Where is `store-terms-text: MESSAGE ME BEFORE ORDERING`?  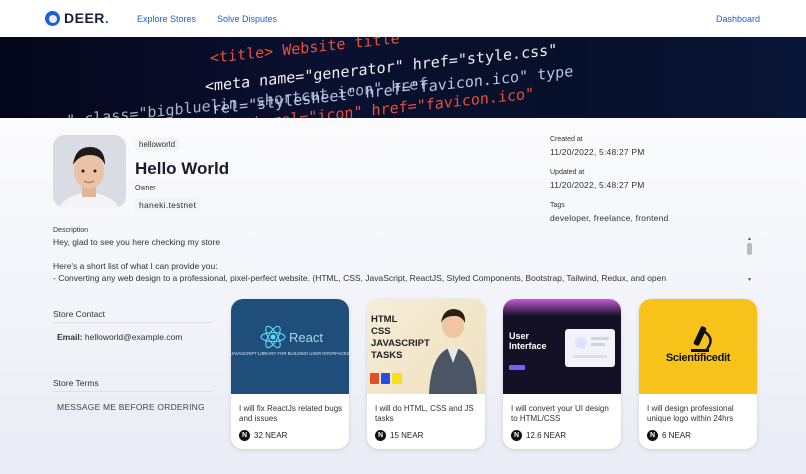
store-terms-text: MESSAGE ME BEFORE ORDERING is located at coordinates (131, 407).